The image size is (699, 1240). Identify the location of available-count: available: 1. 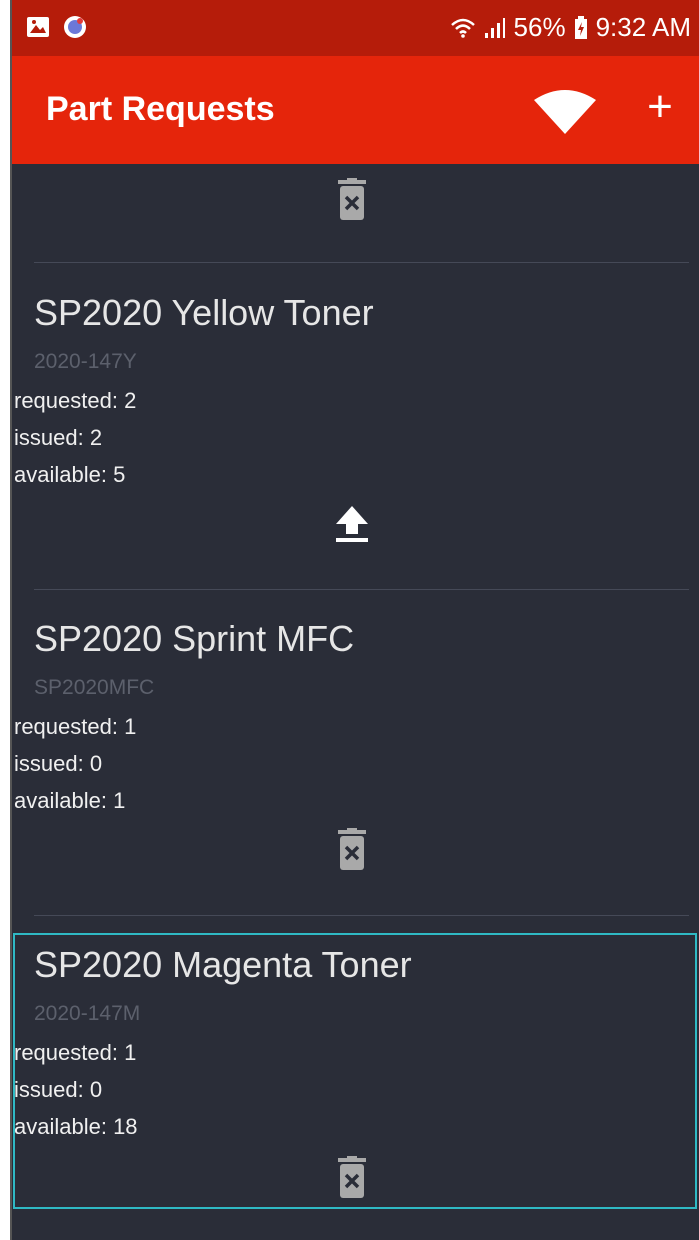
(70, 800).